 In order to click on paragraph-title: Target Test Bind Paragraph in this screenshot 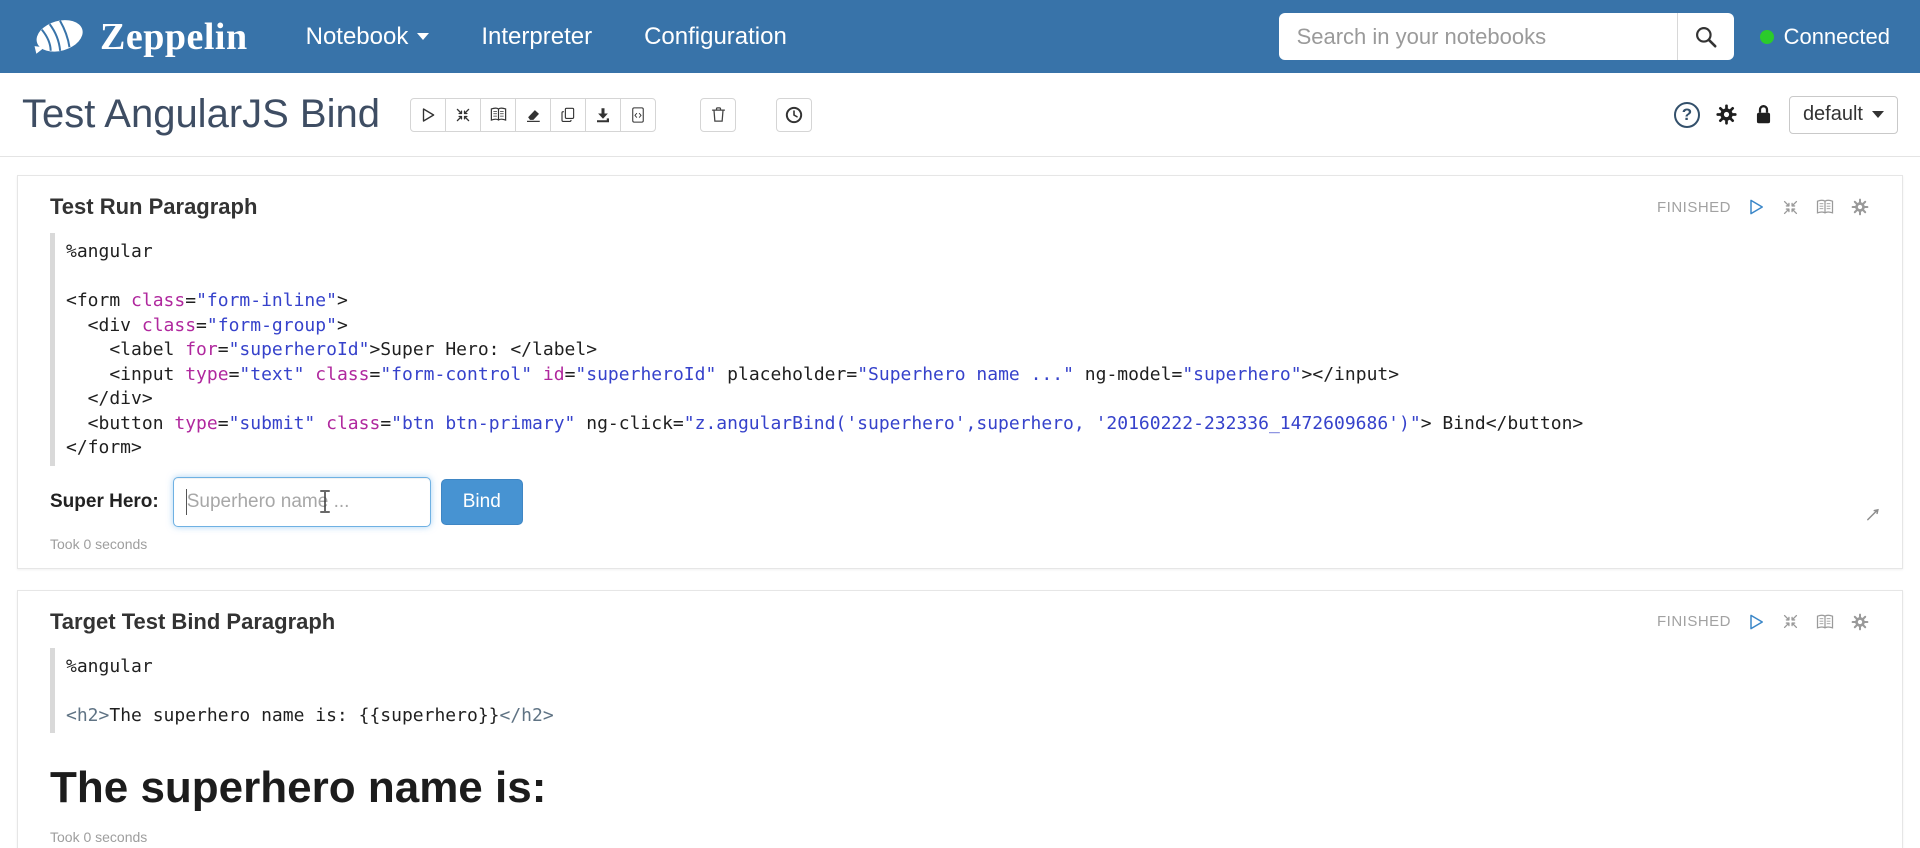, I will do `click(193, 621)`.